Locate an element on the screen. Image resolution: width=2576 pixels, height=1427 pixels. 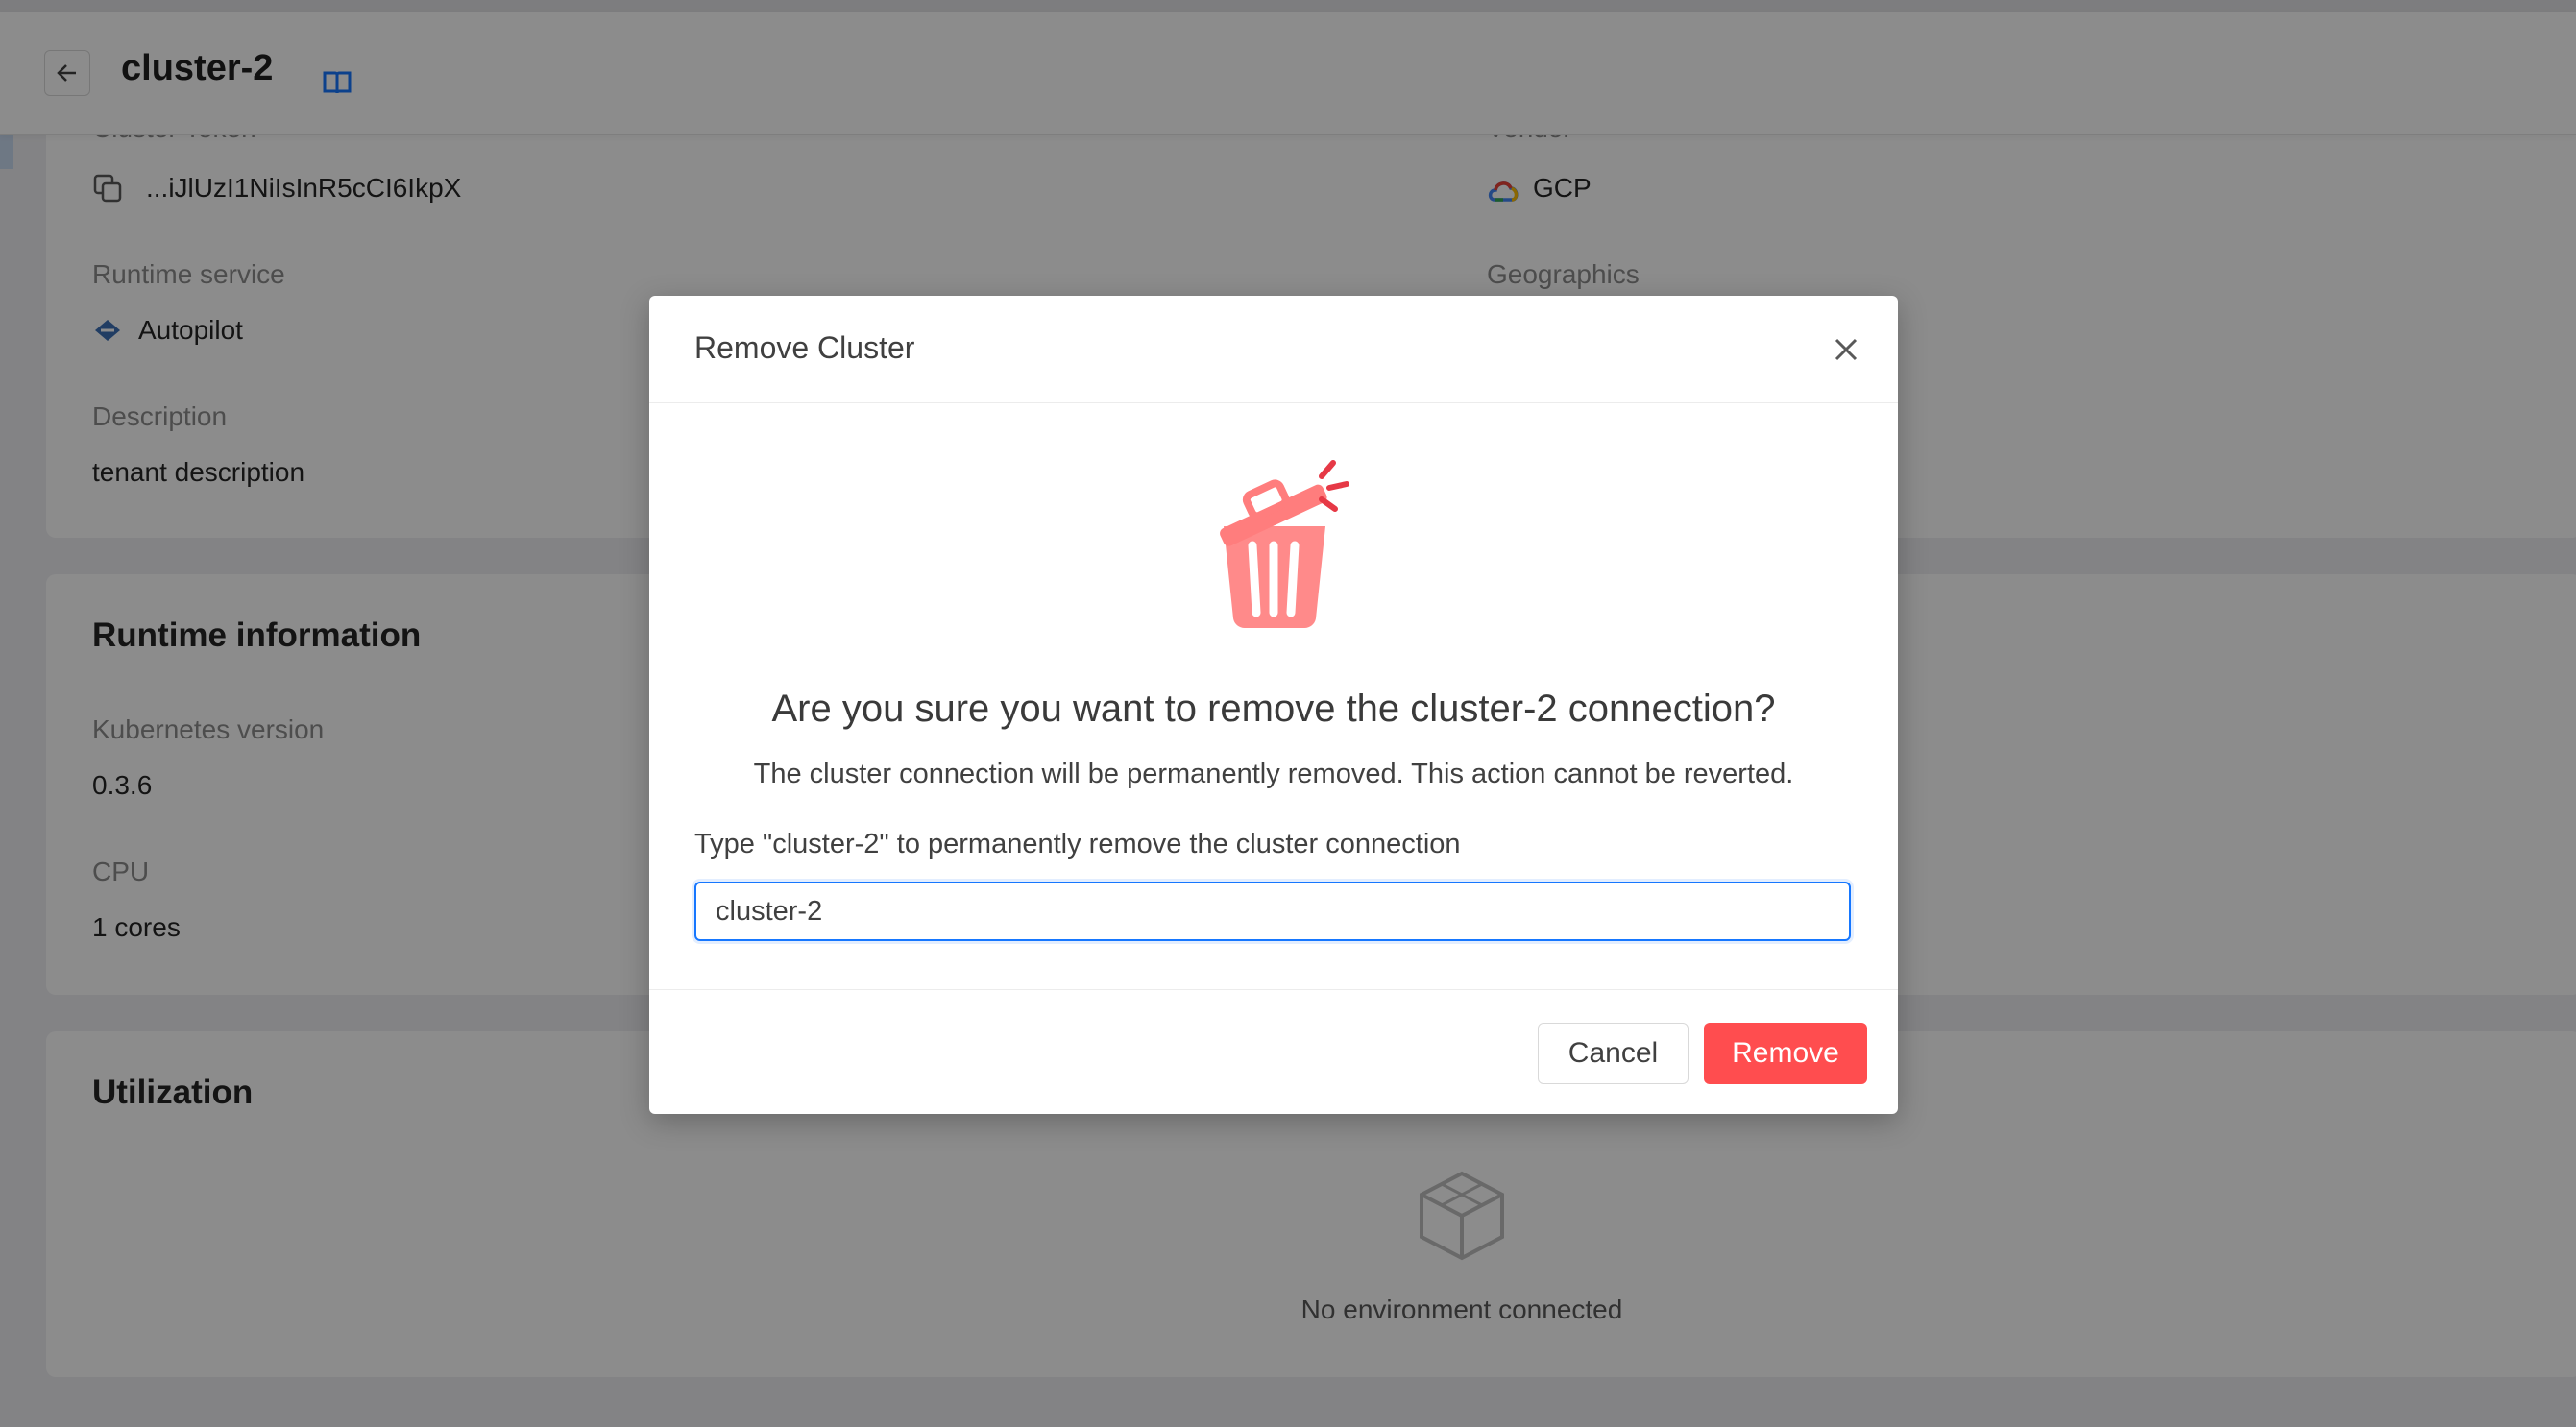
modal-title: Remove Cluster is located at coordinates (804, 347).